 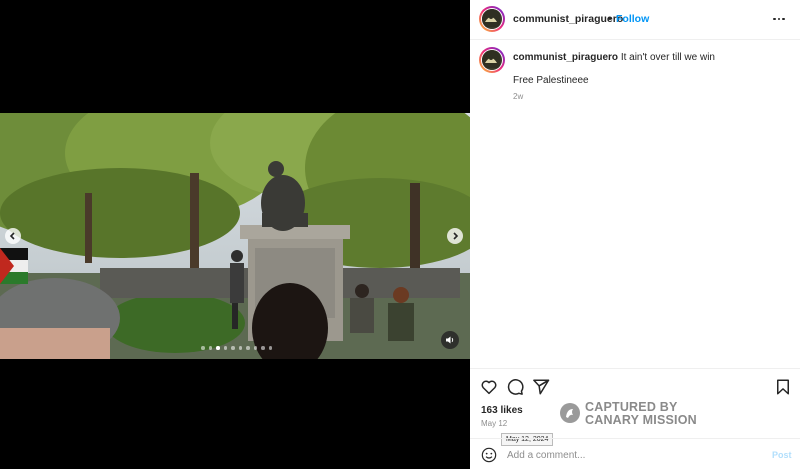 I want to click on bookmark-icon, so click(x=783, y=387).